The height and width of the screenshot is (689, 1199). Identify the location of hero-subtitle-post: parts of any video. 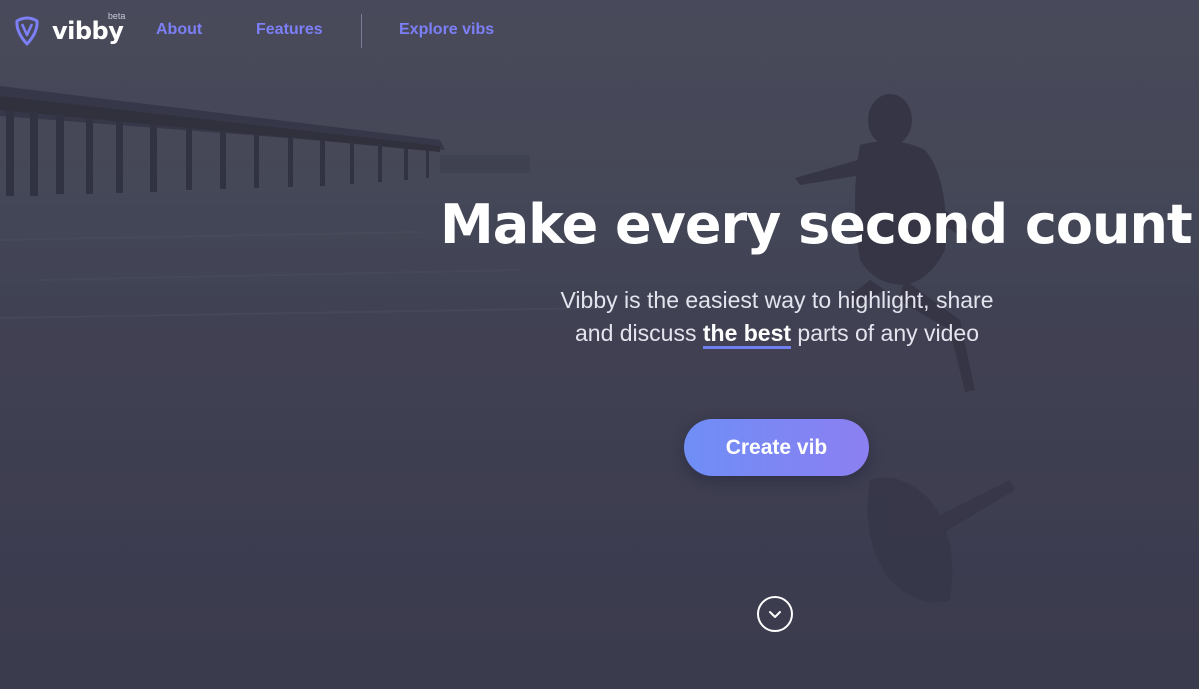
(885, 333).